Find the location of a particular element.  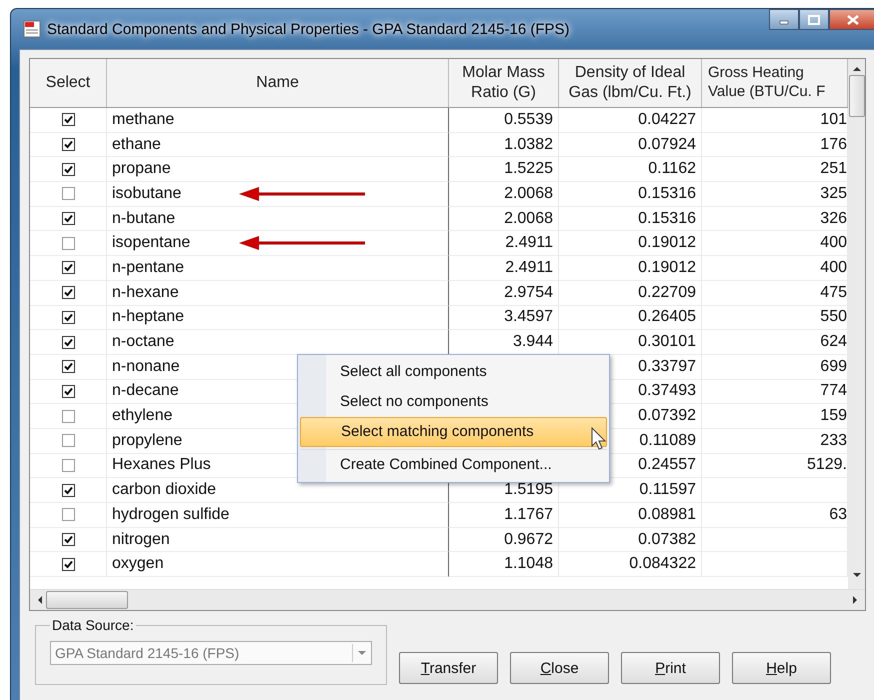

table-cell: methane is located at coordinates (143, 119).